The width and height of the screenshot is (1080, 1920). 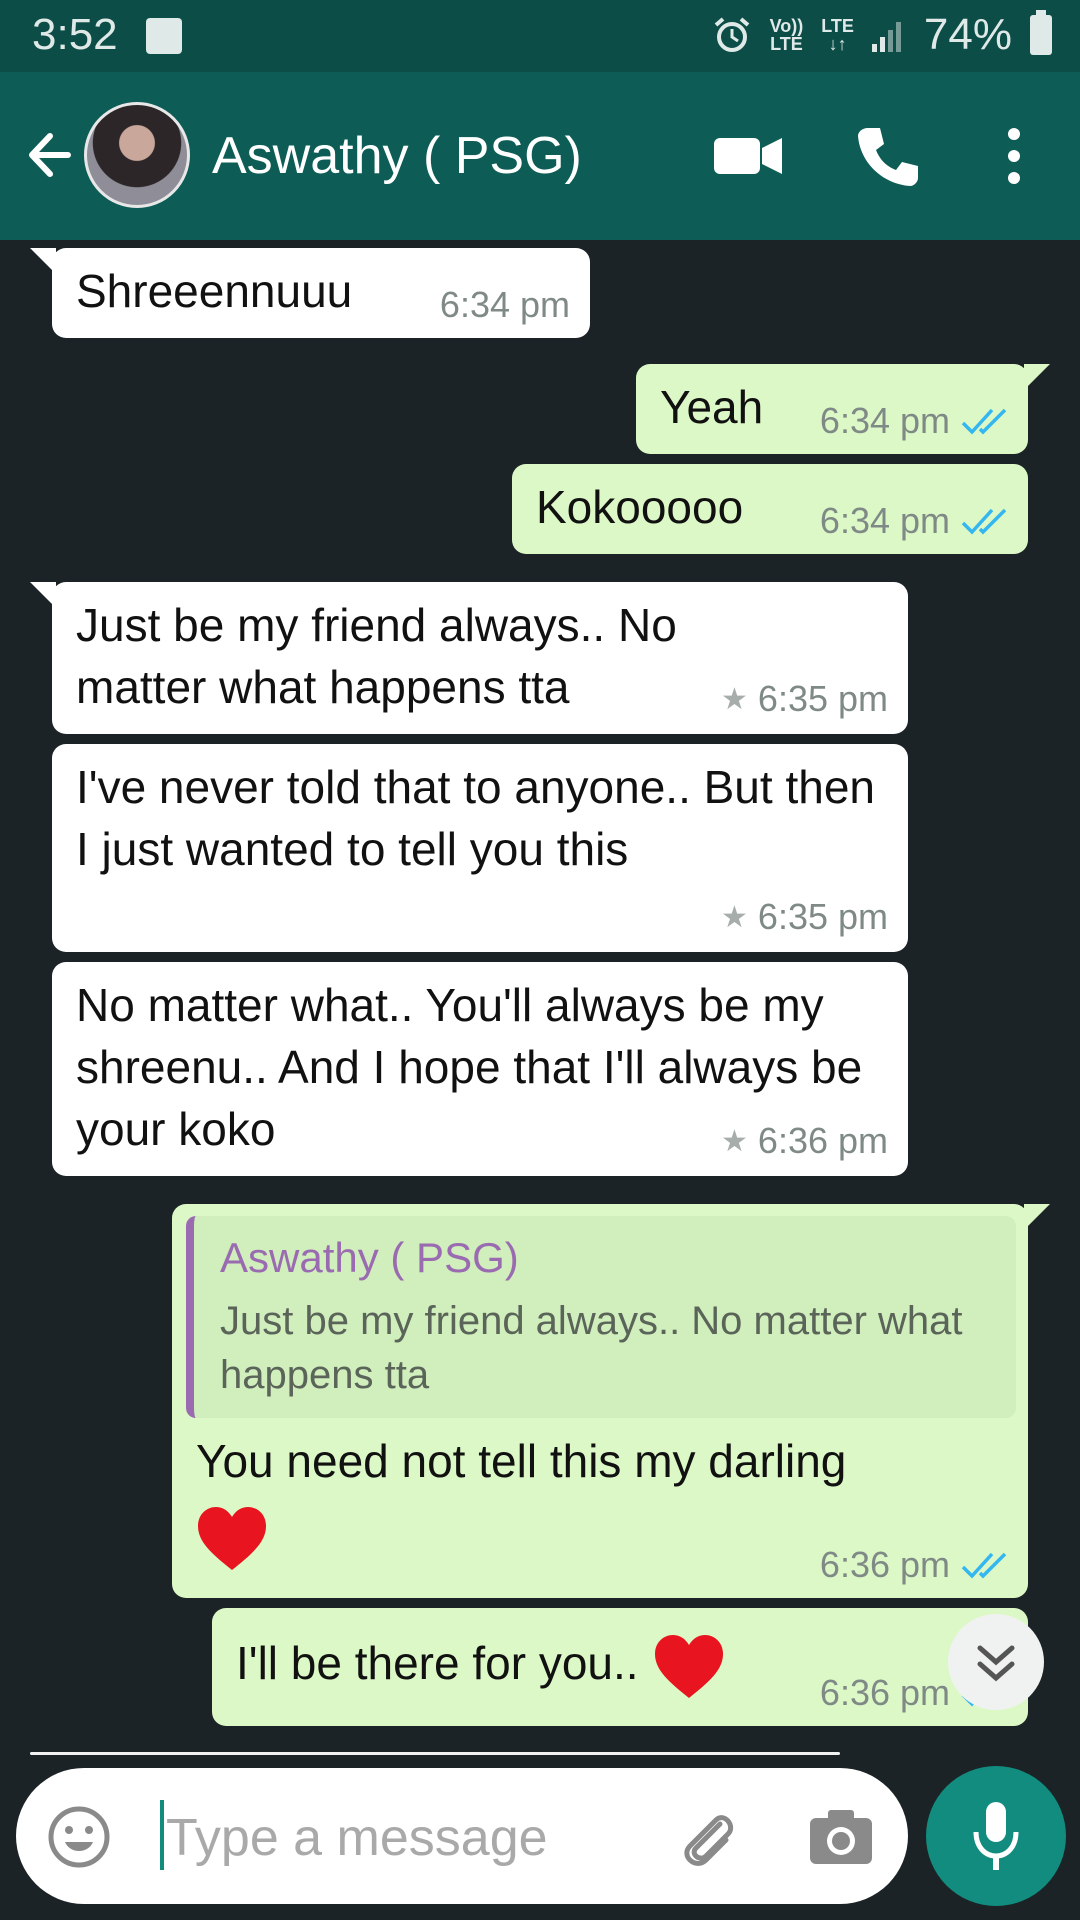 I want to click on status-icons: Vo)) LTE LTE ↓↑ 74%, so click(x=882, y=35).